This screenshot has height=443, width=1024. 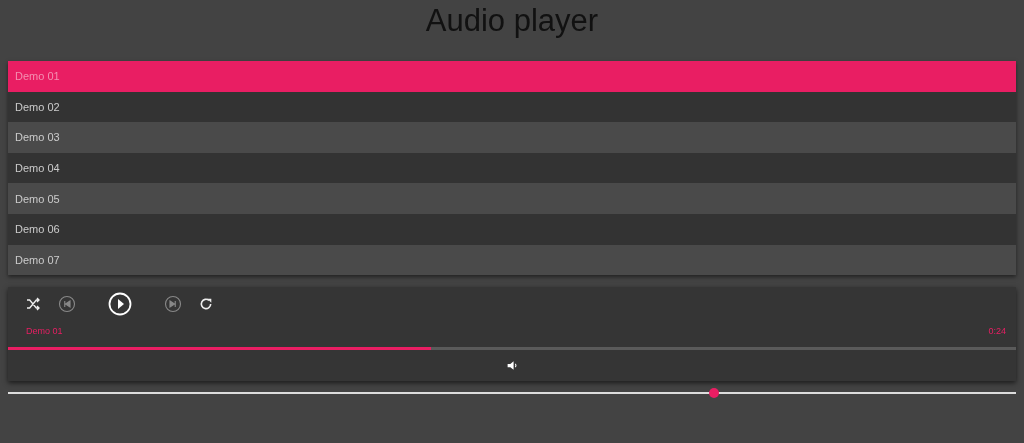 I want to click on playlist-item: Demo 06, so click(x=512, y=229).